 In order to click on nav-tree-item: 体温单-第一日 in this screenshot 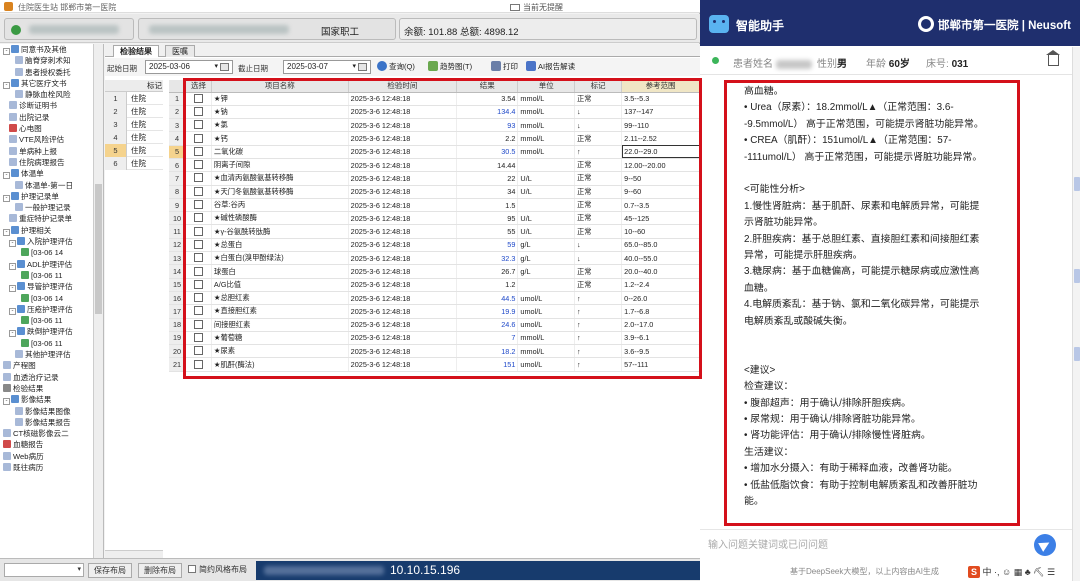, I will do `click(51, 185)`.